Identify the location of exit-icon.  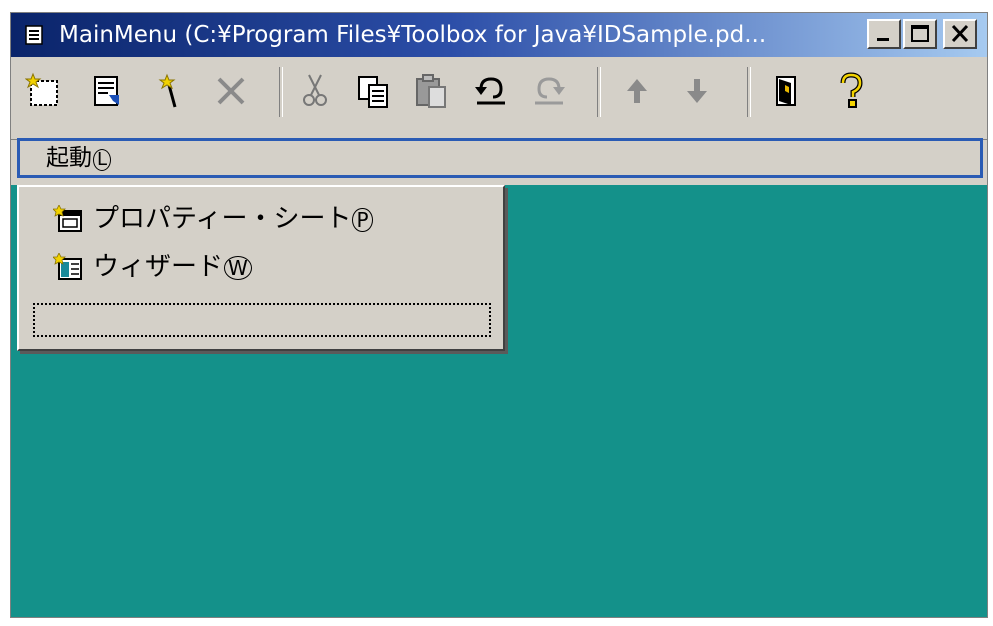
(787, 91).